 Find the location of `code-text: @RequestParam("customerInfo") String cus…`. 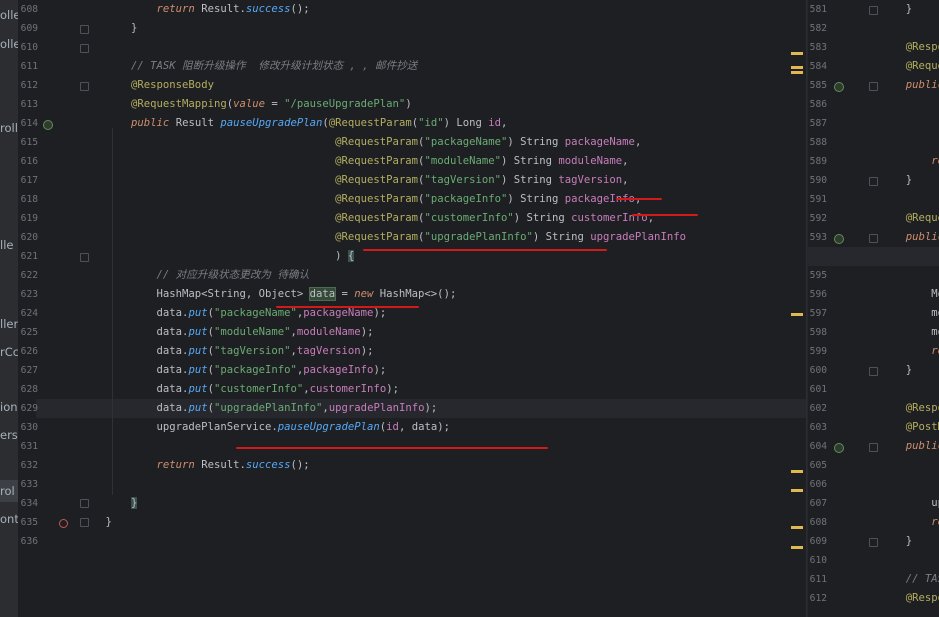

code-text: @RequestParam("customerInfo") String cus… is located at coordinates (367, 218).